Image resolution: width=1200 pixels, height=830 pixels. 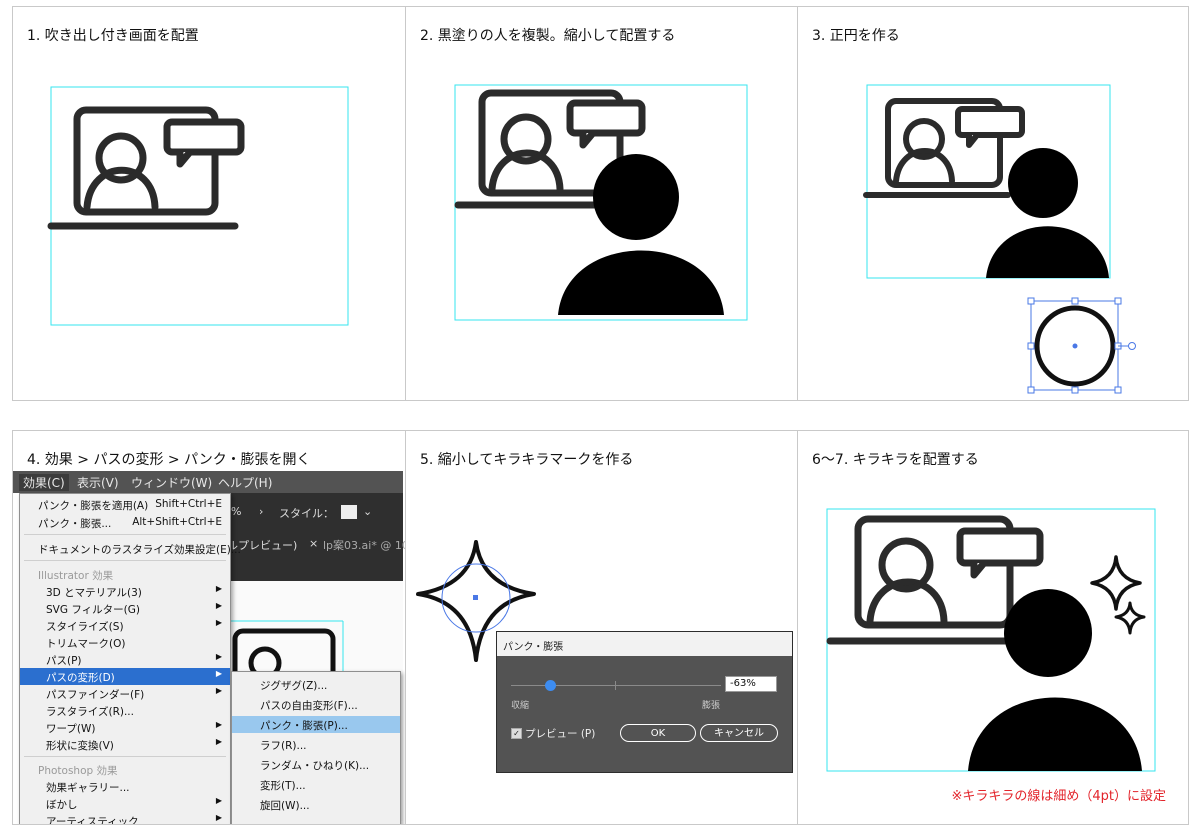 What do you see at coordinates (44, 482) in the screenshot?
I see `menu-effect: 効果(C)` at bounding box center [44, 482].